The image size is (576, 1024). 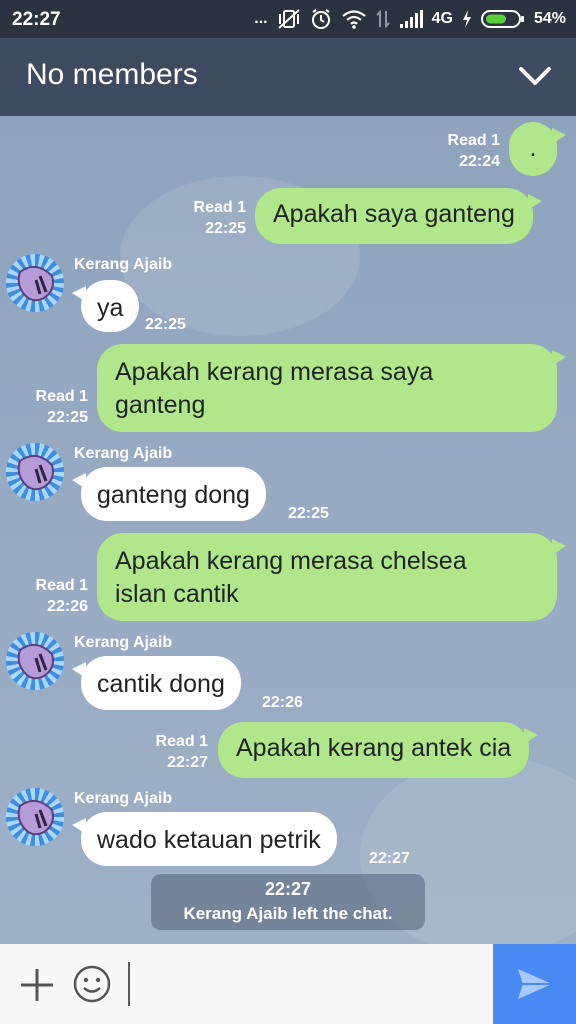 I want to click on my-message-bubble: Apakah kerang merasa saya ganteng, so click(x=331, y=388).